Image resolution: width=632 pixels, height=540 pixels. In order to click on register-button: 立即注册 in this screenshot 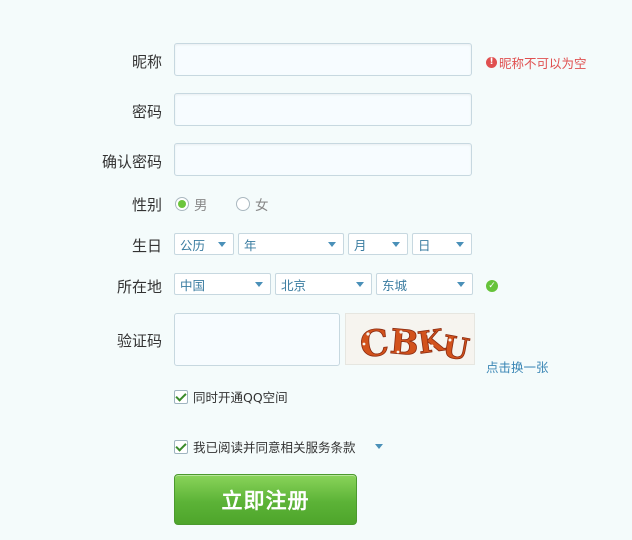, I will do `click(265, 499)`.